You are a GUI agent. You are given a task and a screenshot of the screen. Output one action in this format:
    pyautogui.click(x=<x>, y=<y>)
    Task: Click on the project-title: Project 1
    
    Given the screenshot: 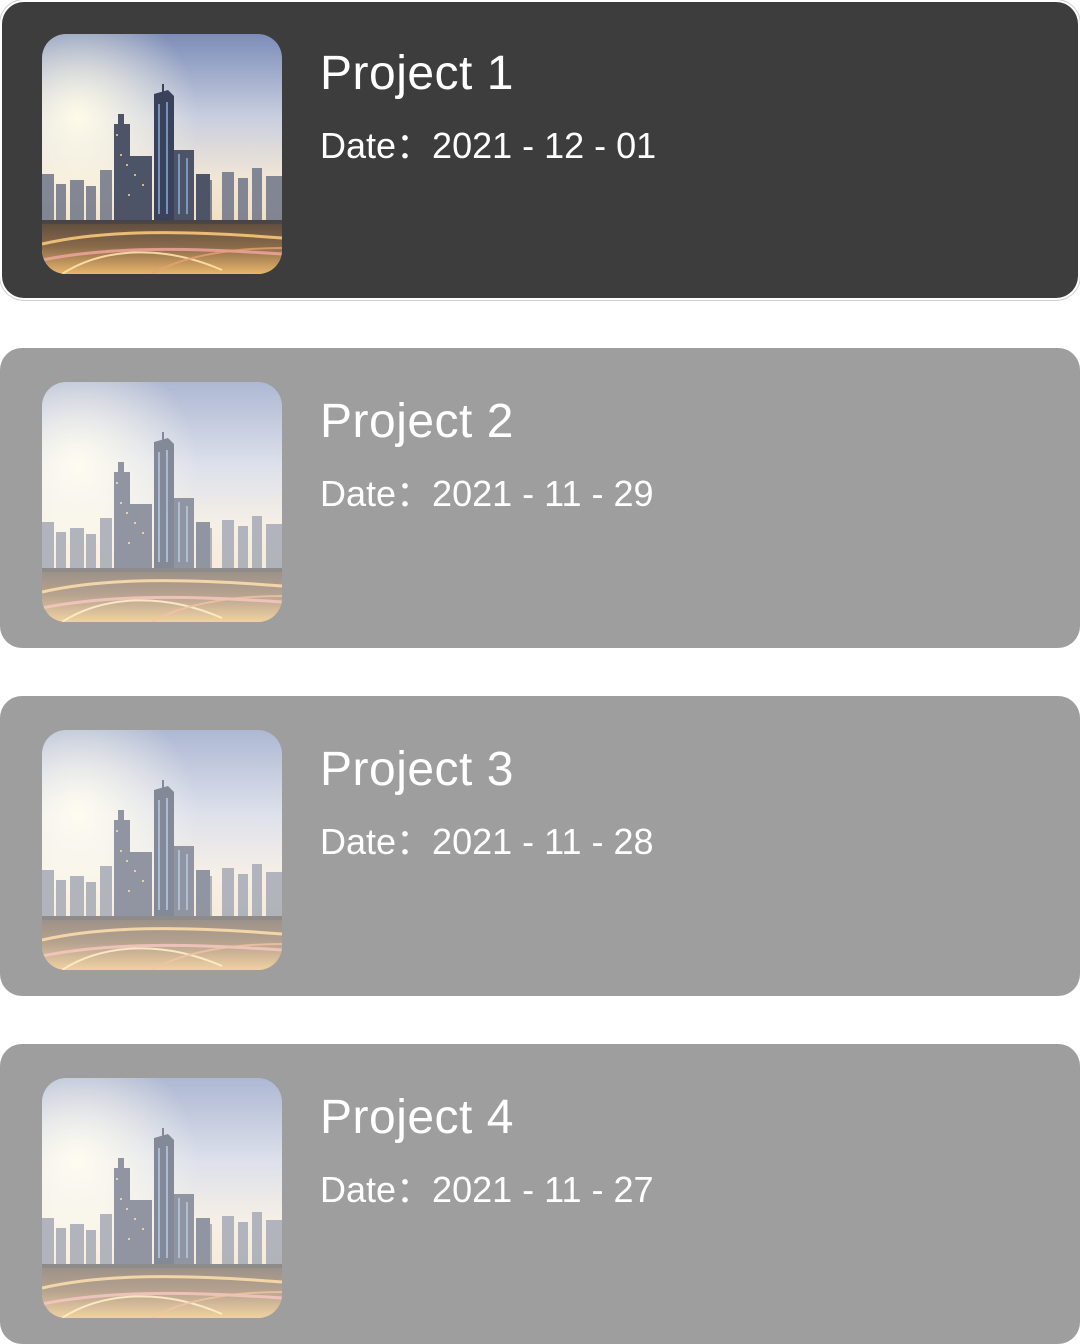 What is the action you would take?
    pyautogui.click(x=417, y=73)
    